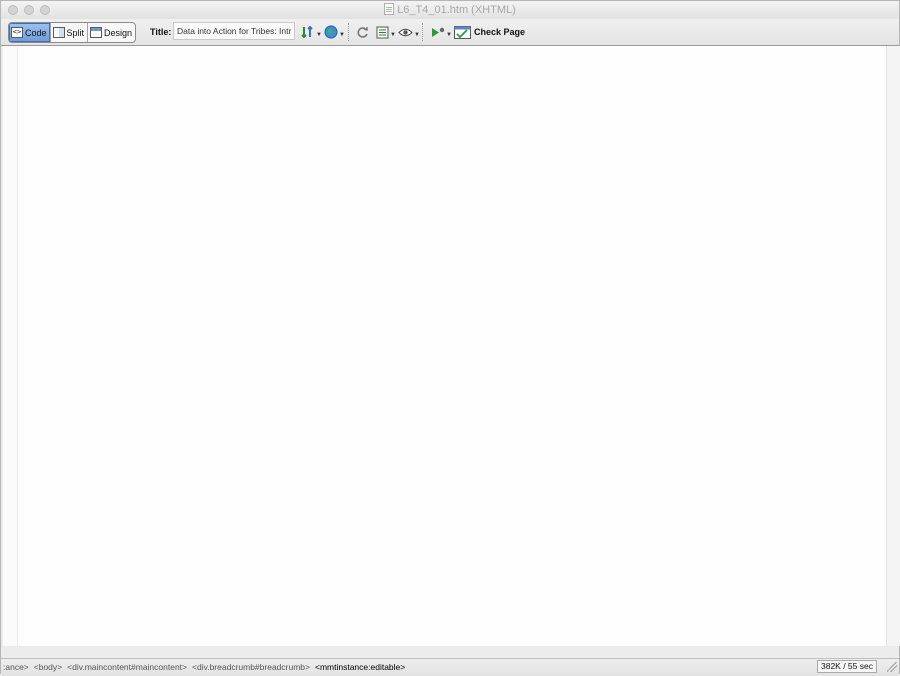 Image resolution: width=900 pixels, height=676 pixels. Describe the element at coordinates (389, 9) in the screenshot. I see `document-icon` at that location.